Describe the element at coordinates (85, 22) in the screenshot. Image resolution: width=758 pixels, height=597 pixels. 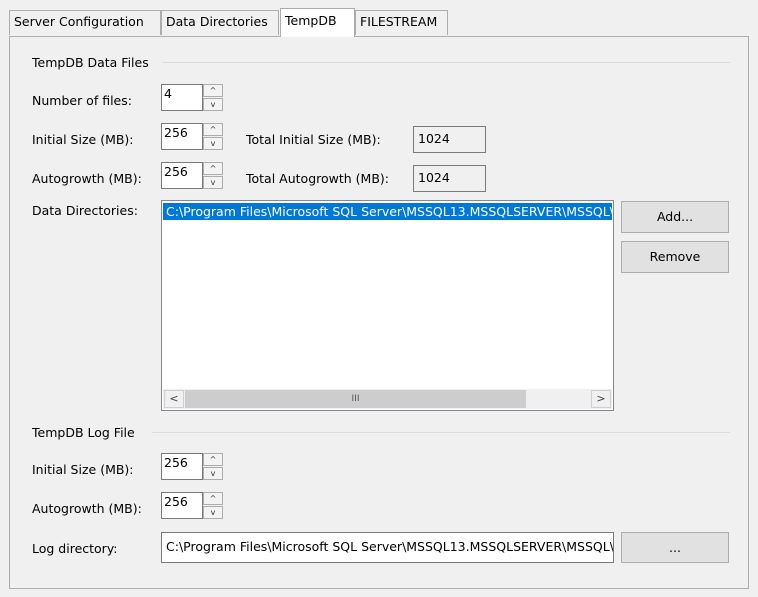
I see `tab-server-configuration: Server Configuration` at that location.